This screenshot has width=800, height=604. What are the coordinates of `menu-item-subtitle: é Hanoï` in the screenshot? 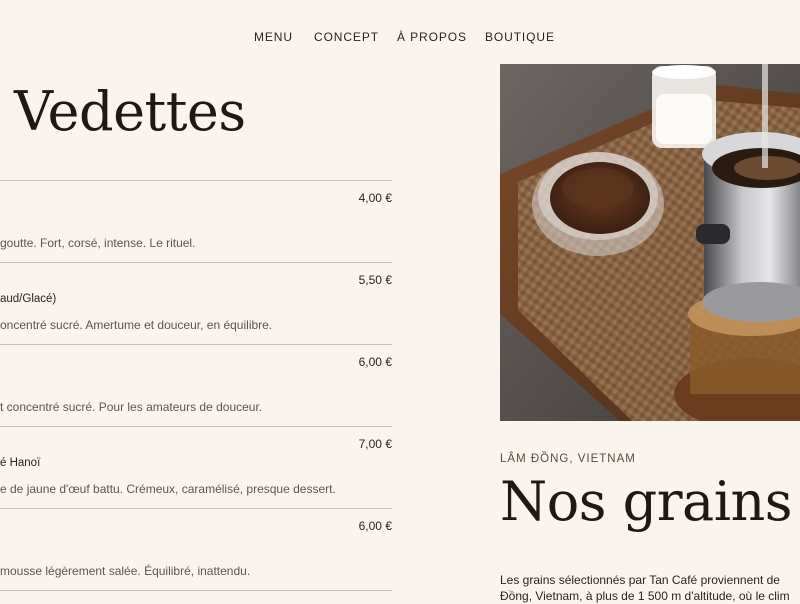 It's located at (20, 463).